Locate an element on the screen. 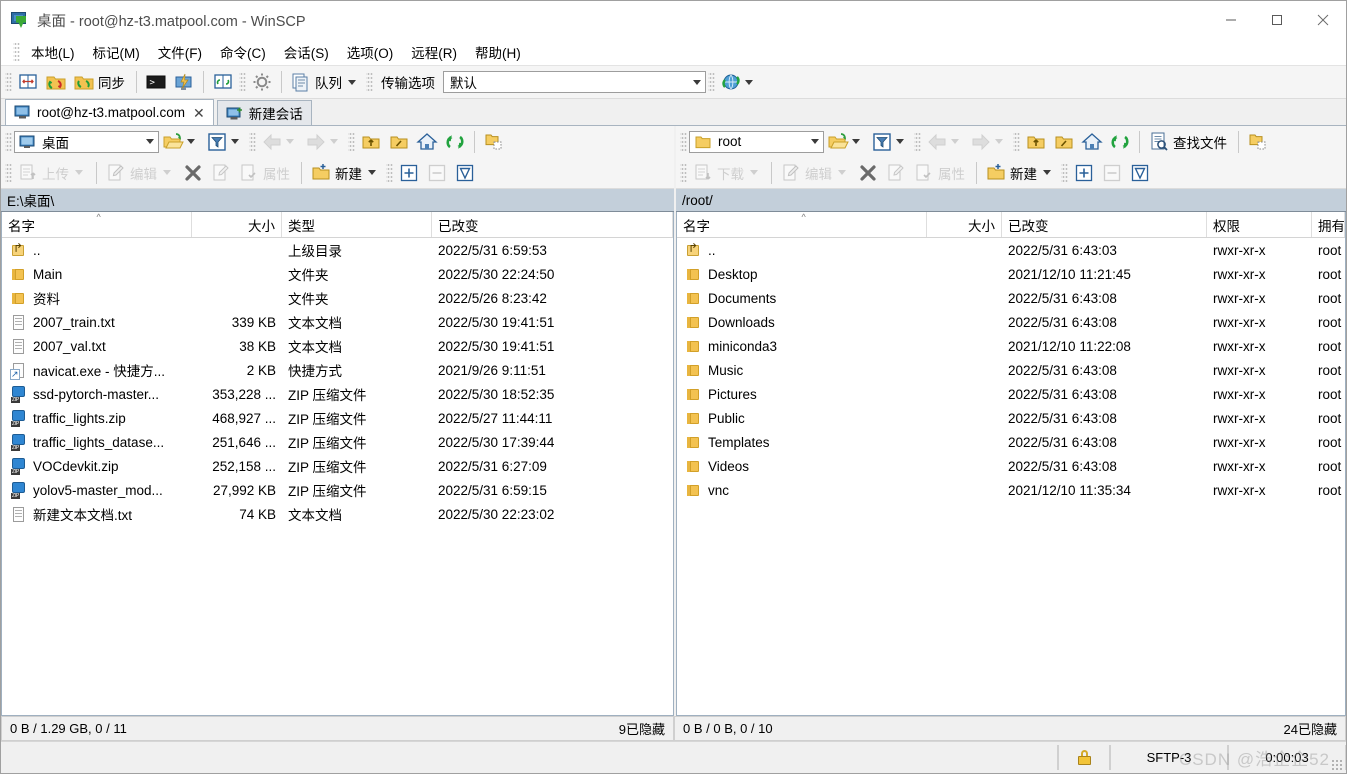 This screenshot has width=1347, height=774. table-row: Public 2022/5/31 6:43:08 rwxr-xr-x root is located at coordinates (1011, 418).